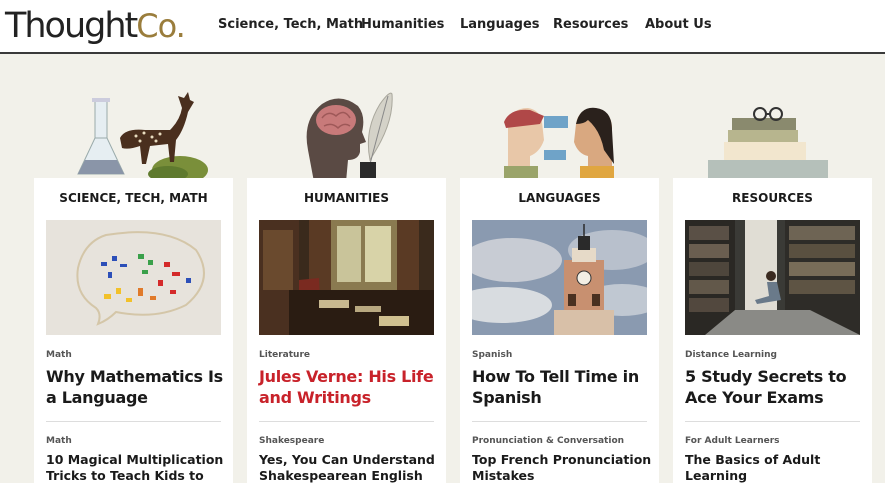 The height and width of the screenshot is (483, 885). Describe the element at coordinates (346, 198) in the screenshot. I see `card-title: HUMANITIES` at that location.